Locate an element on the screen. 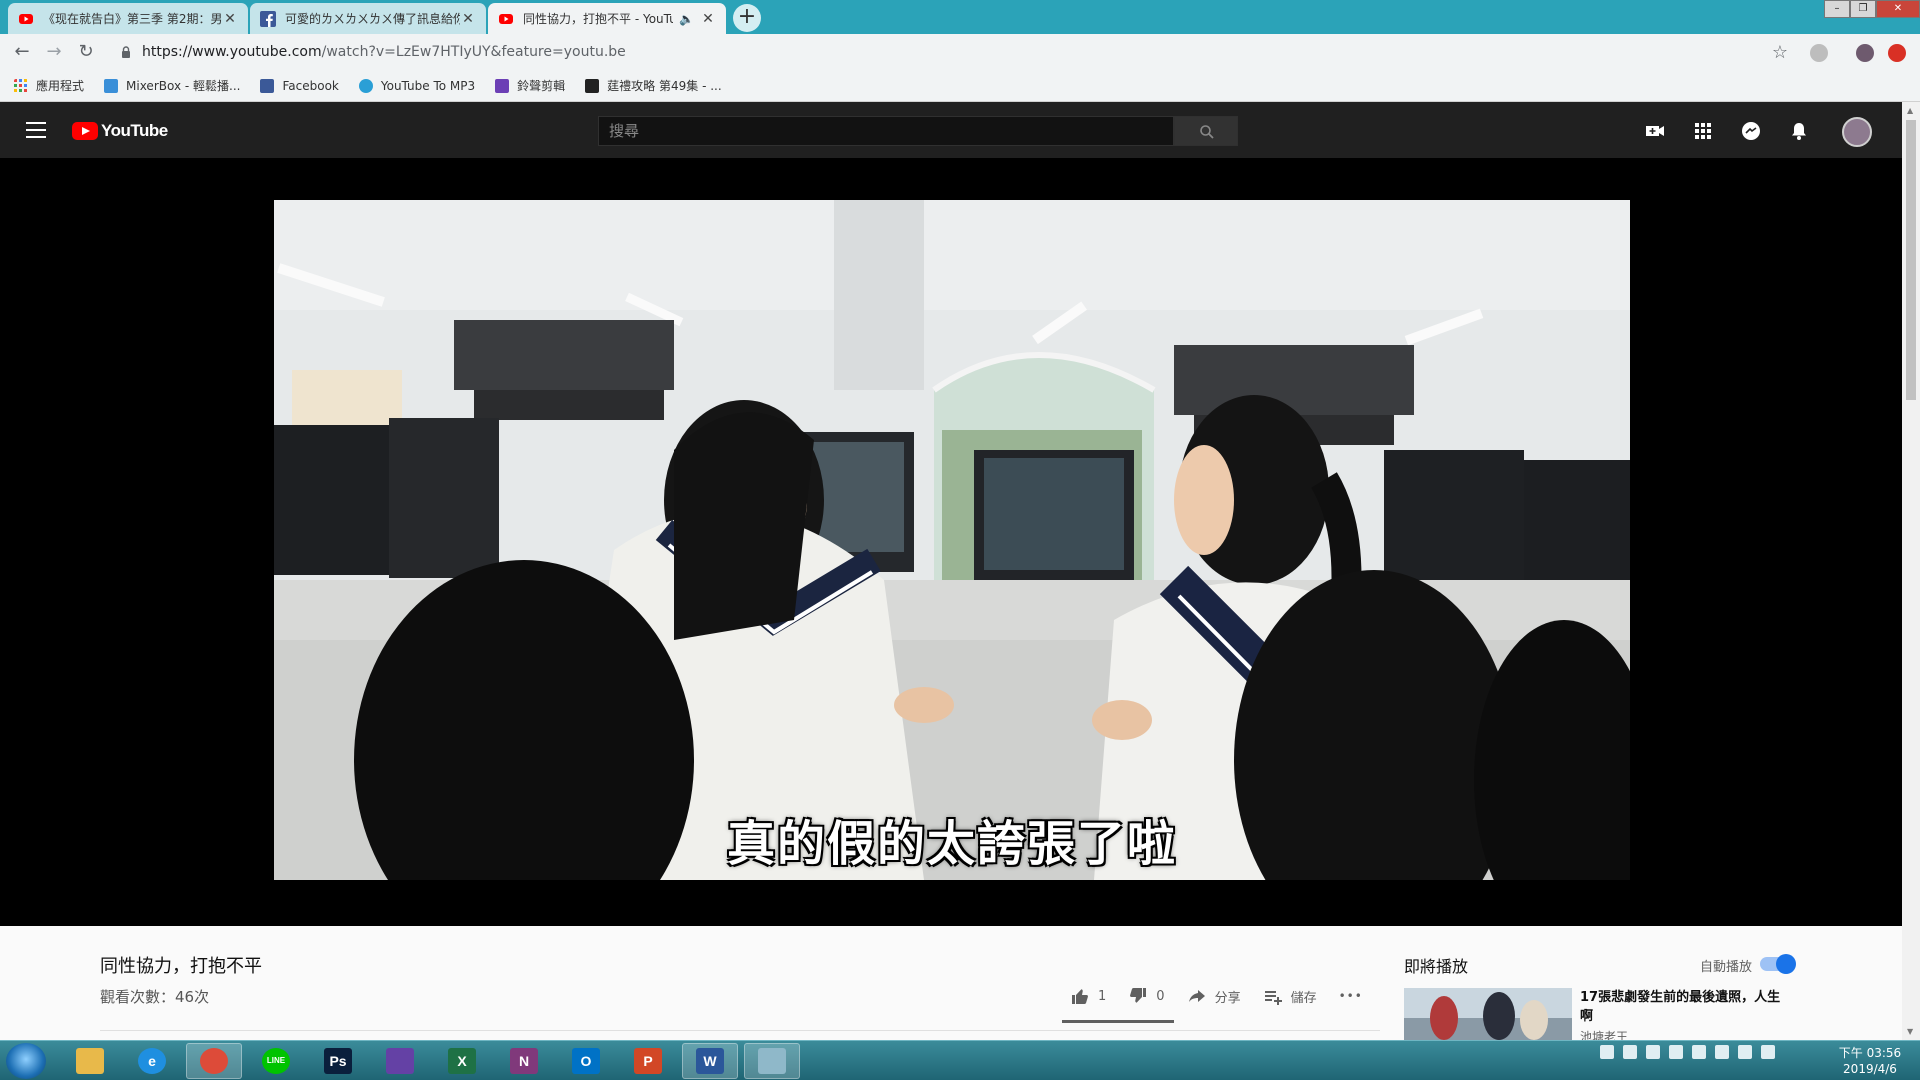 The image size is (1920, 1080). forward-arrow-icon: → is located at coordinates (54, 52).